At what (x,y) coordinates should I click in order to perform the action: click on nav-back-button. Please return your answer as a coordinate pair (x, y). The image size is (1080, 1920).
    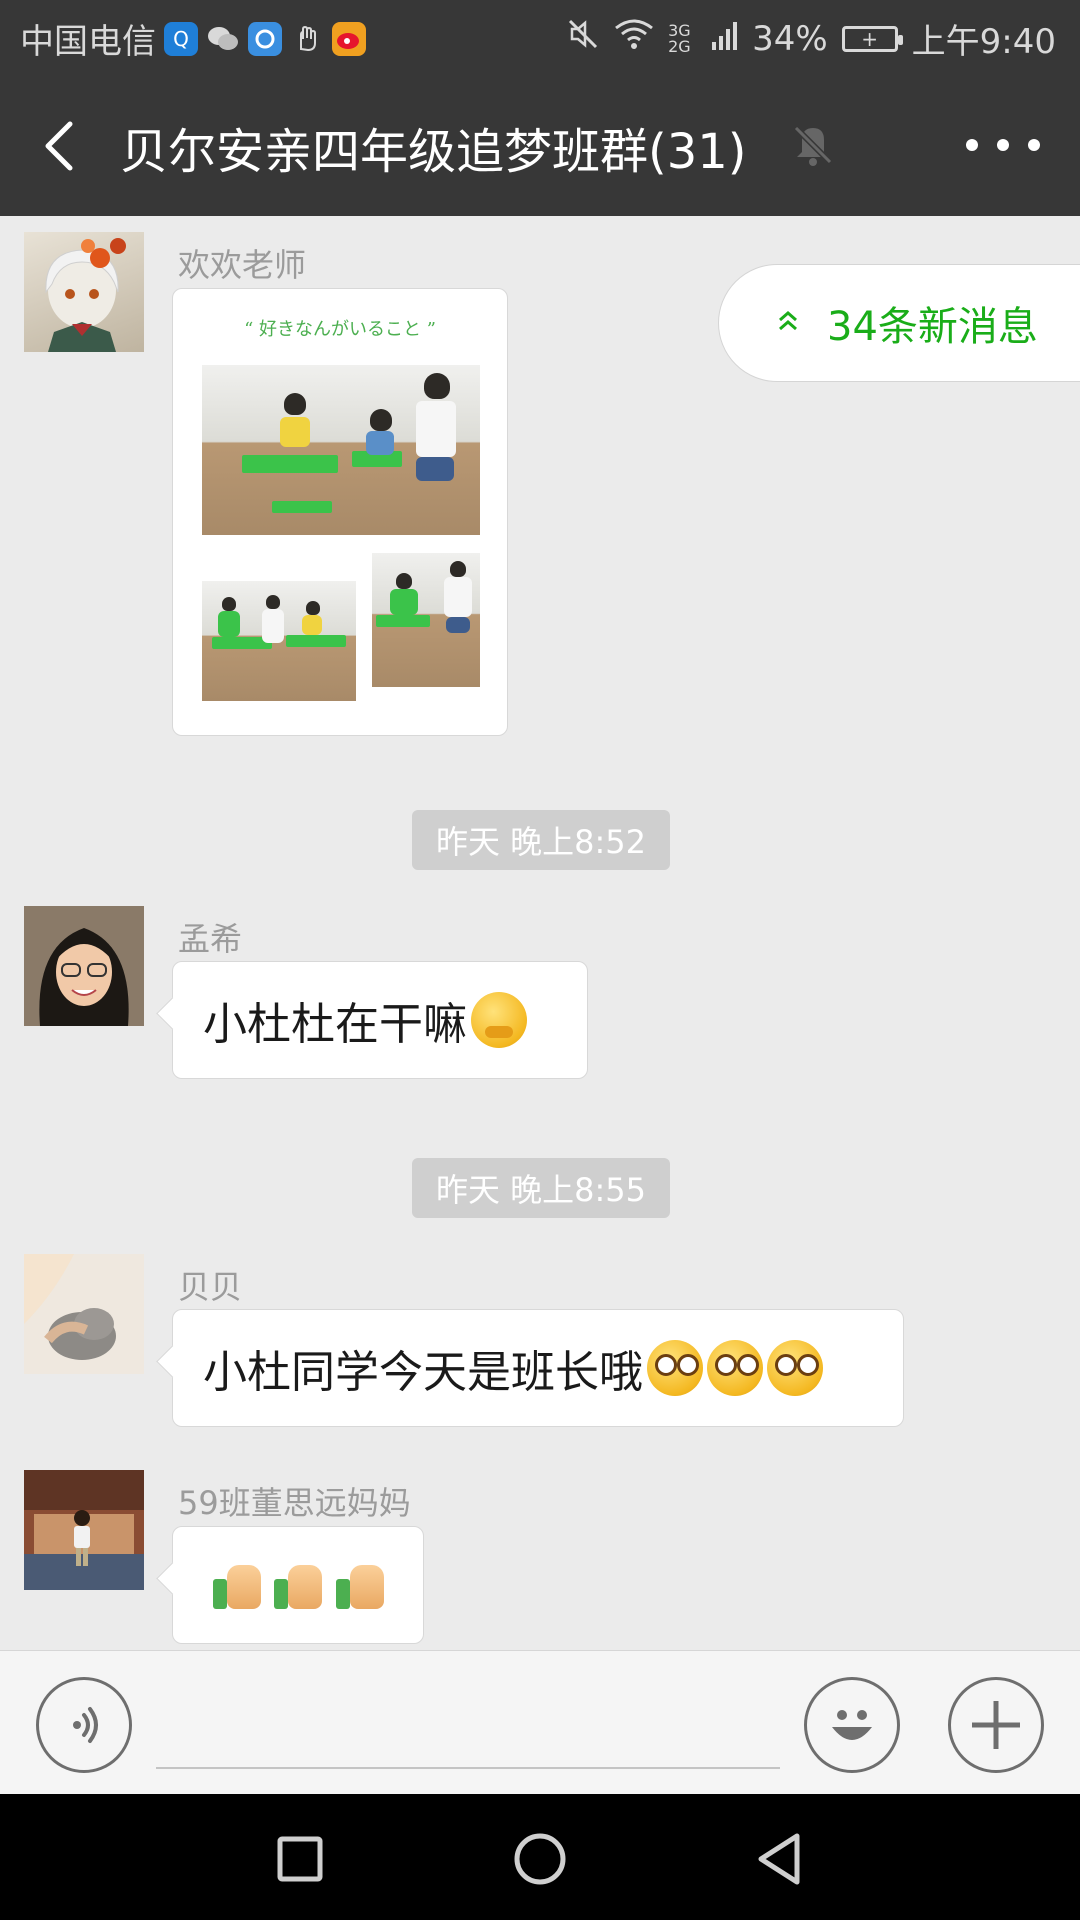
    Looking at the image, I should click on (780, 1859).